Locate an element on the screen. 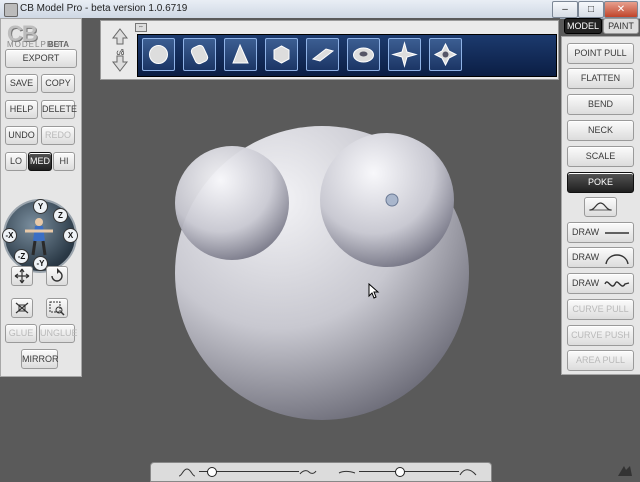 This screenshot has width=640, height=482. axis-y-pos: Y is located at coordinates (40, 206).